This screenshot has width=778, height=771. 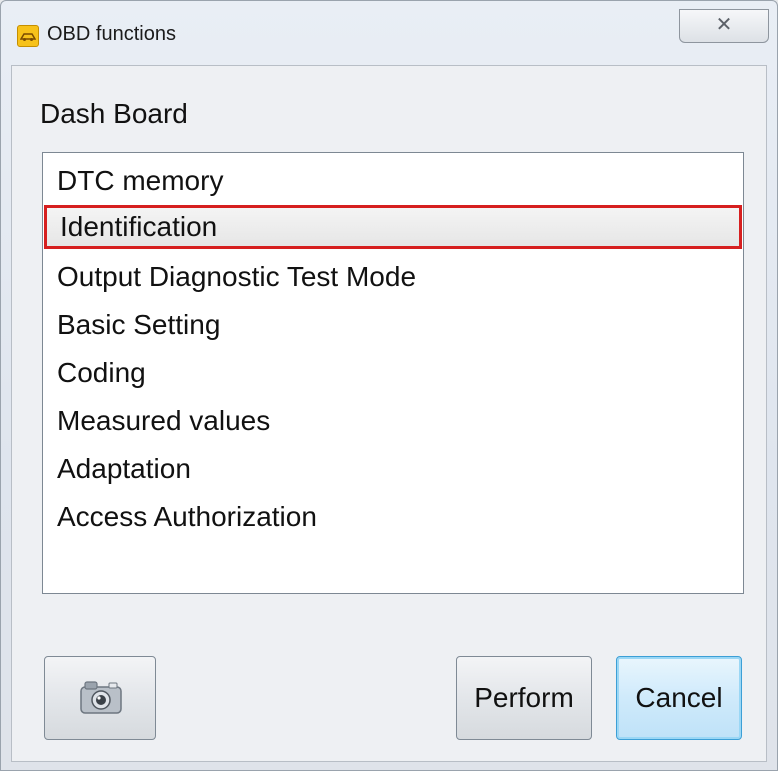 What do you see at coordinates (393, 227) in the screenshot?
I see `list-item-identification: Identification` at bounding box center [393, 227].